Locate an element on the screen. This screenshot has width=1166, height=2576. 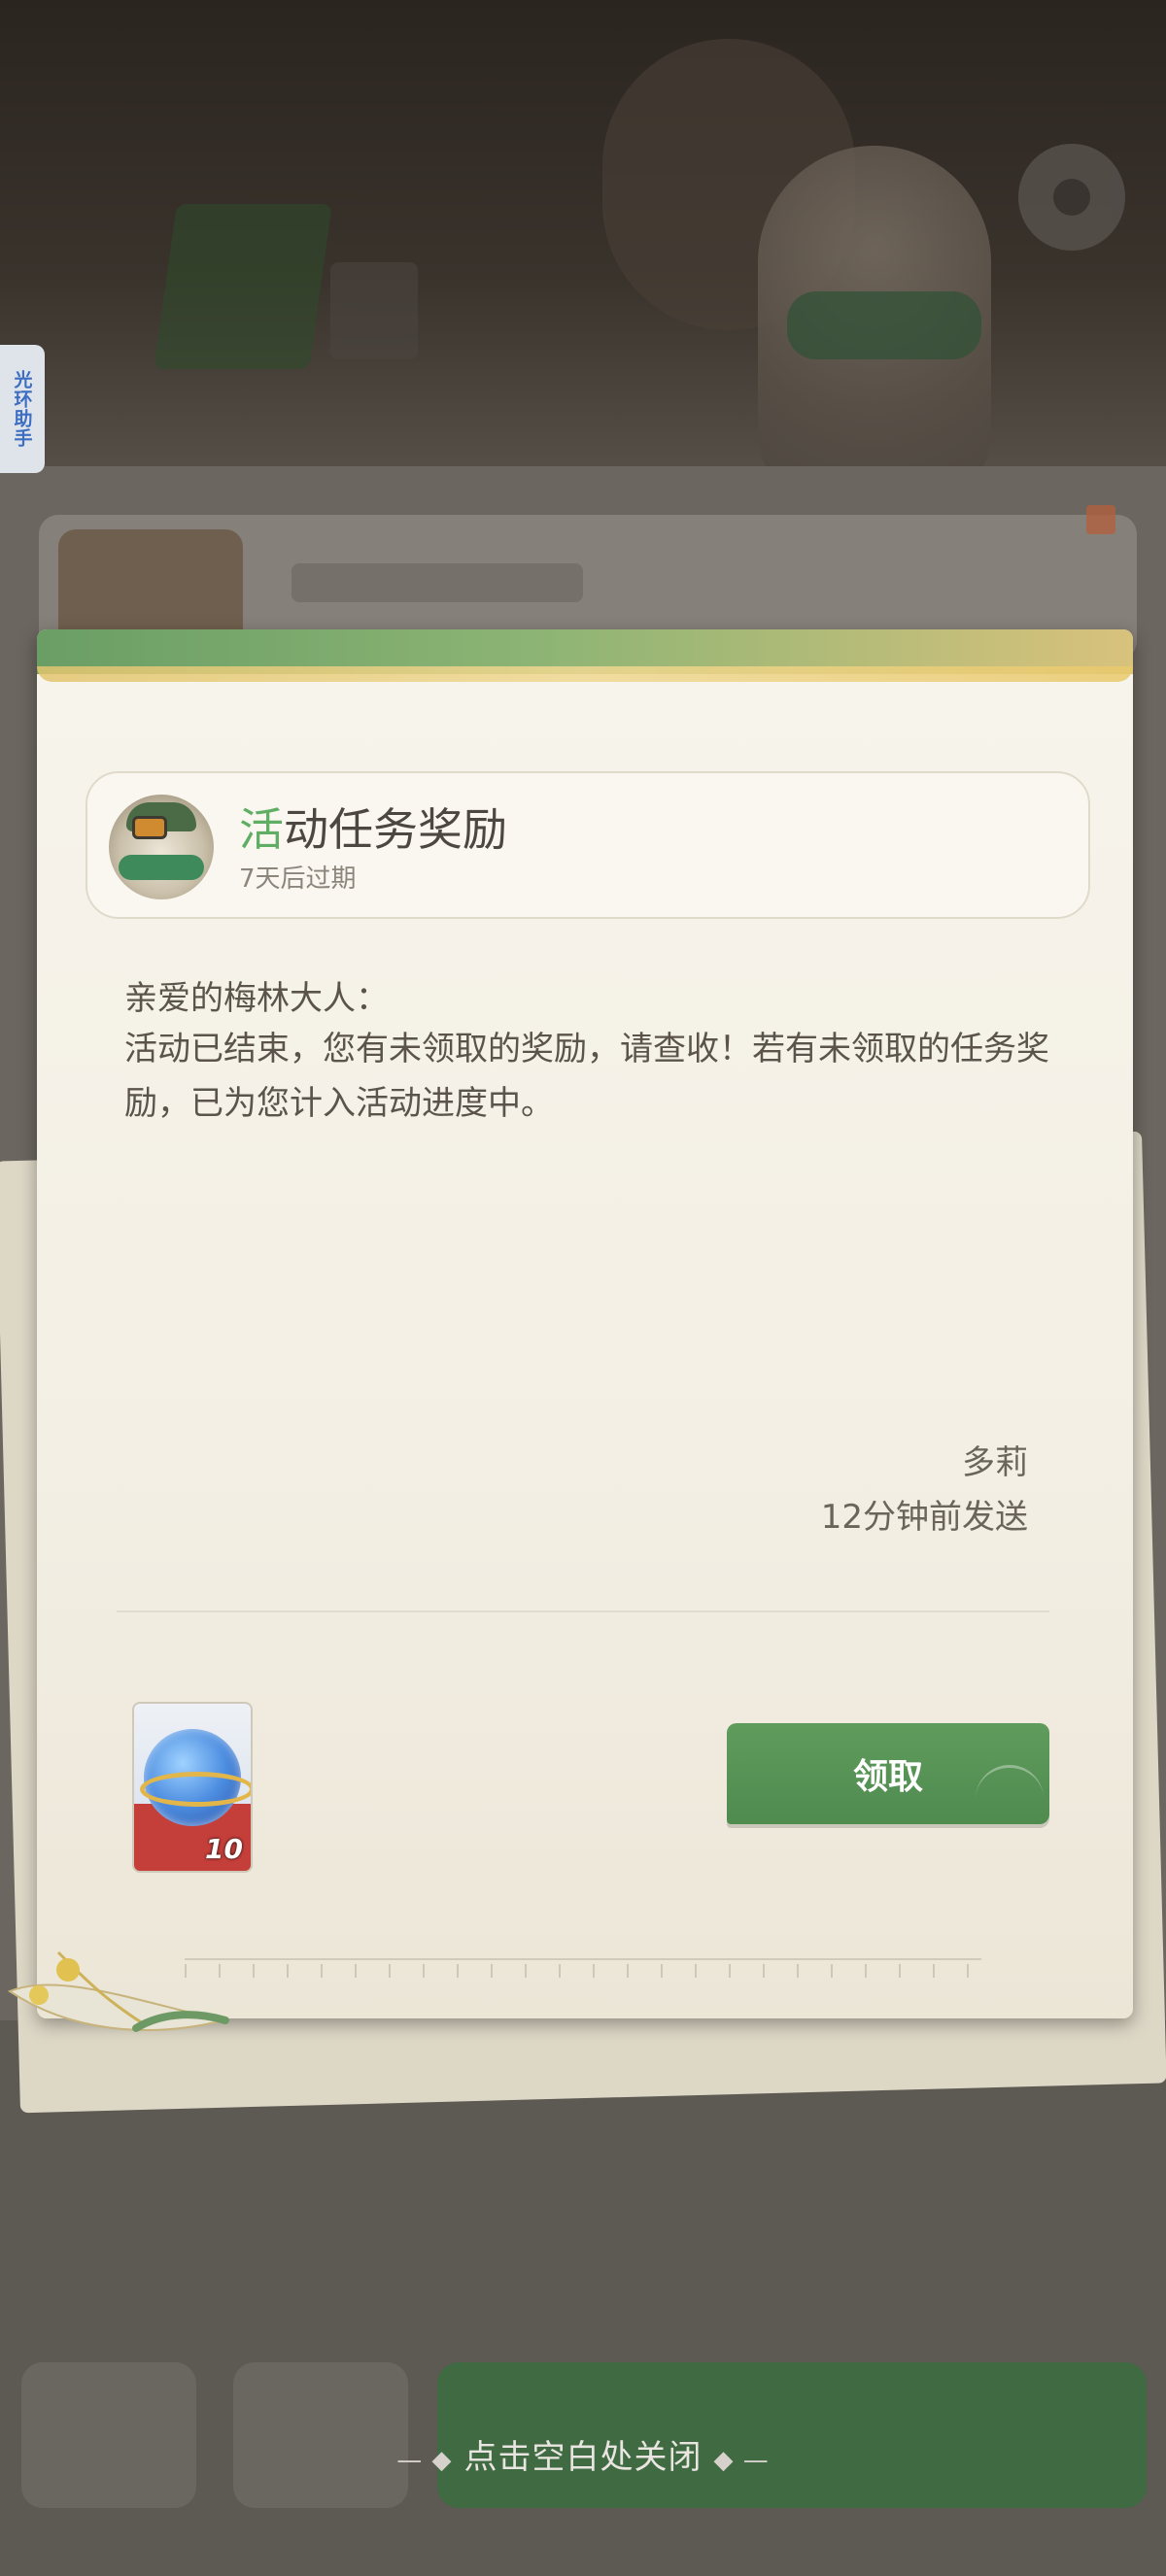
helper-side-tab-label: 光环助手 is located at coordinates (22, 409).